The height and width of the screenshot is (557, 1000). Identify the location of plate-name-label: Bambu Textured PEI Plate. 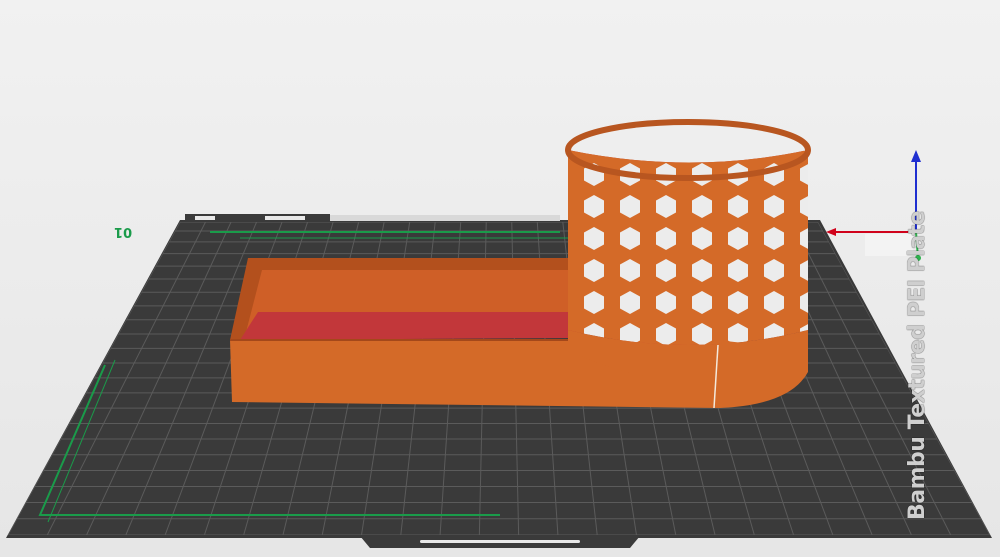
(917, 365).